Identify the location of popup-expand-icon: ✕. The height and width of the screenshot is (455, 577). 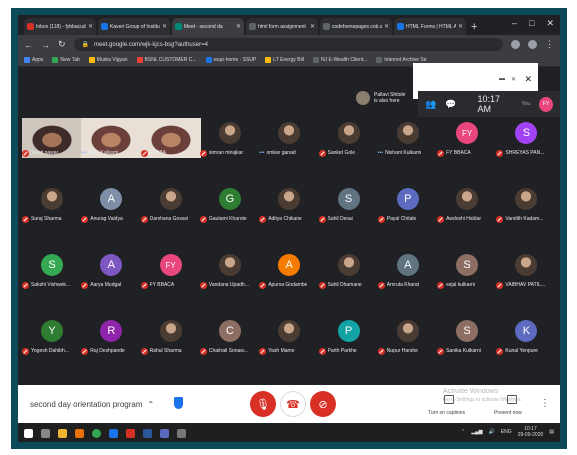
(513, 79).